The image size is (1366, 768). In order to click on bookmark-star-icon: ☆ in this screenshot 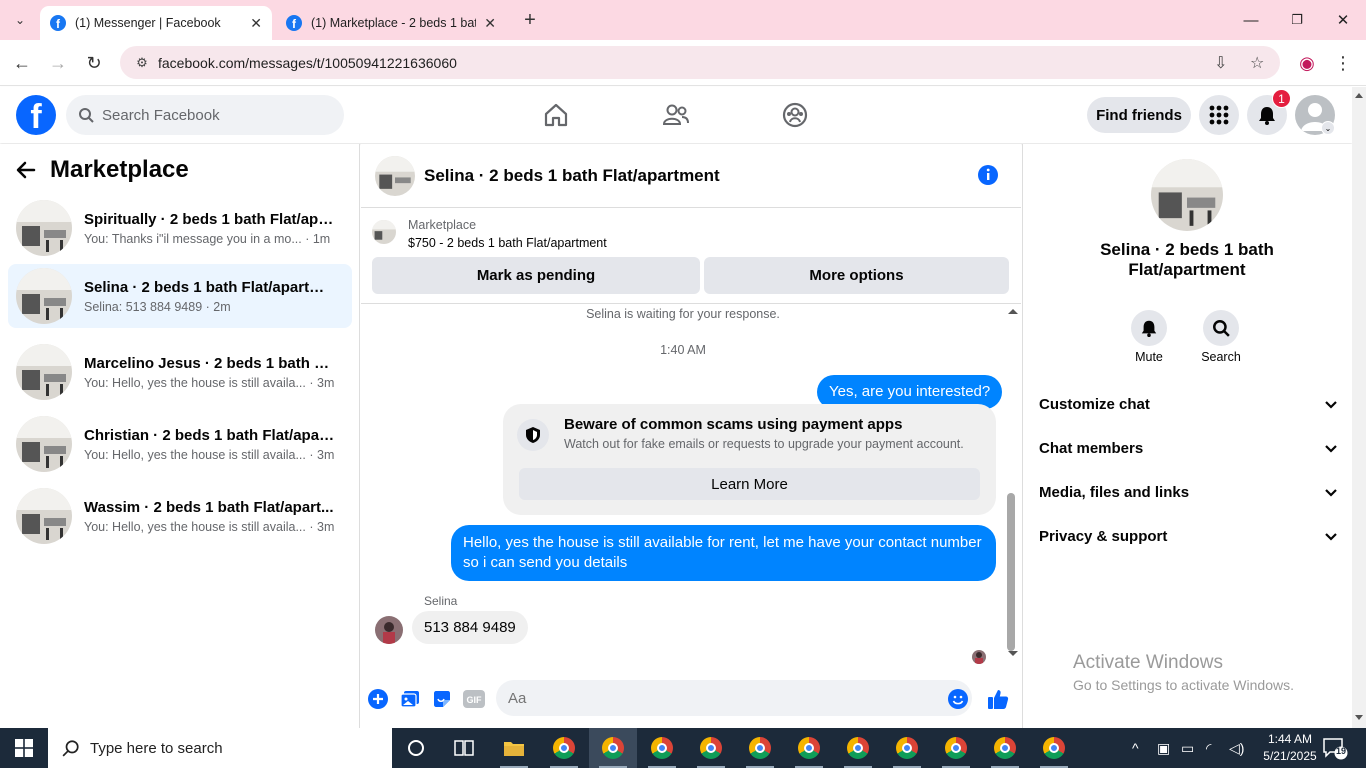, I will do `click(1257, 62)`.